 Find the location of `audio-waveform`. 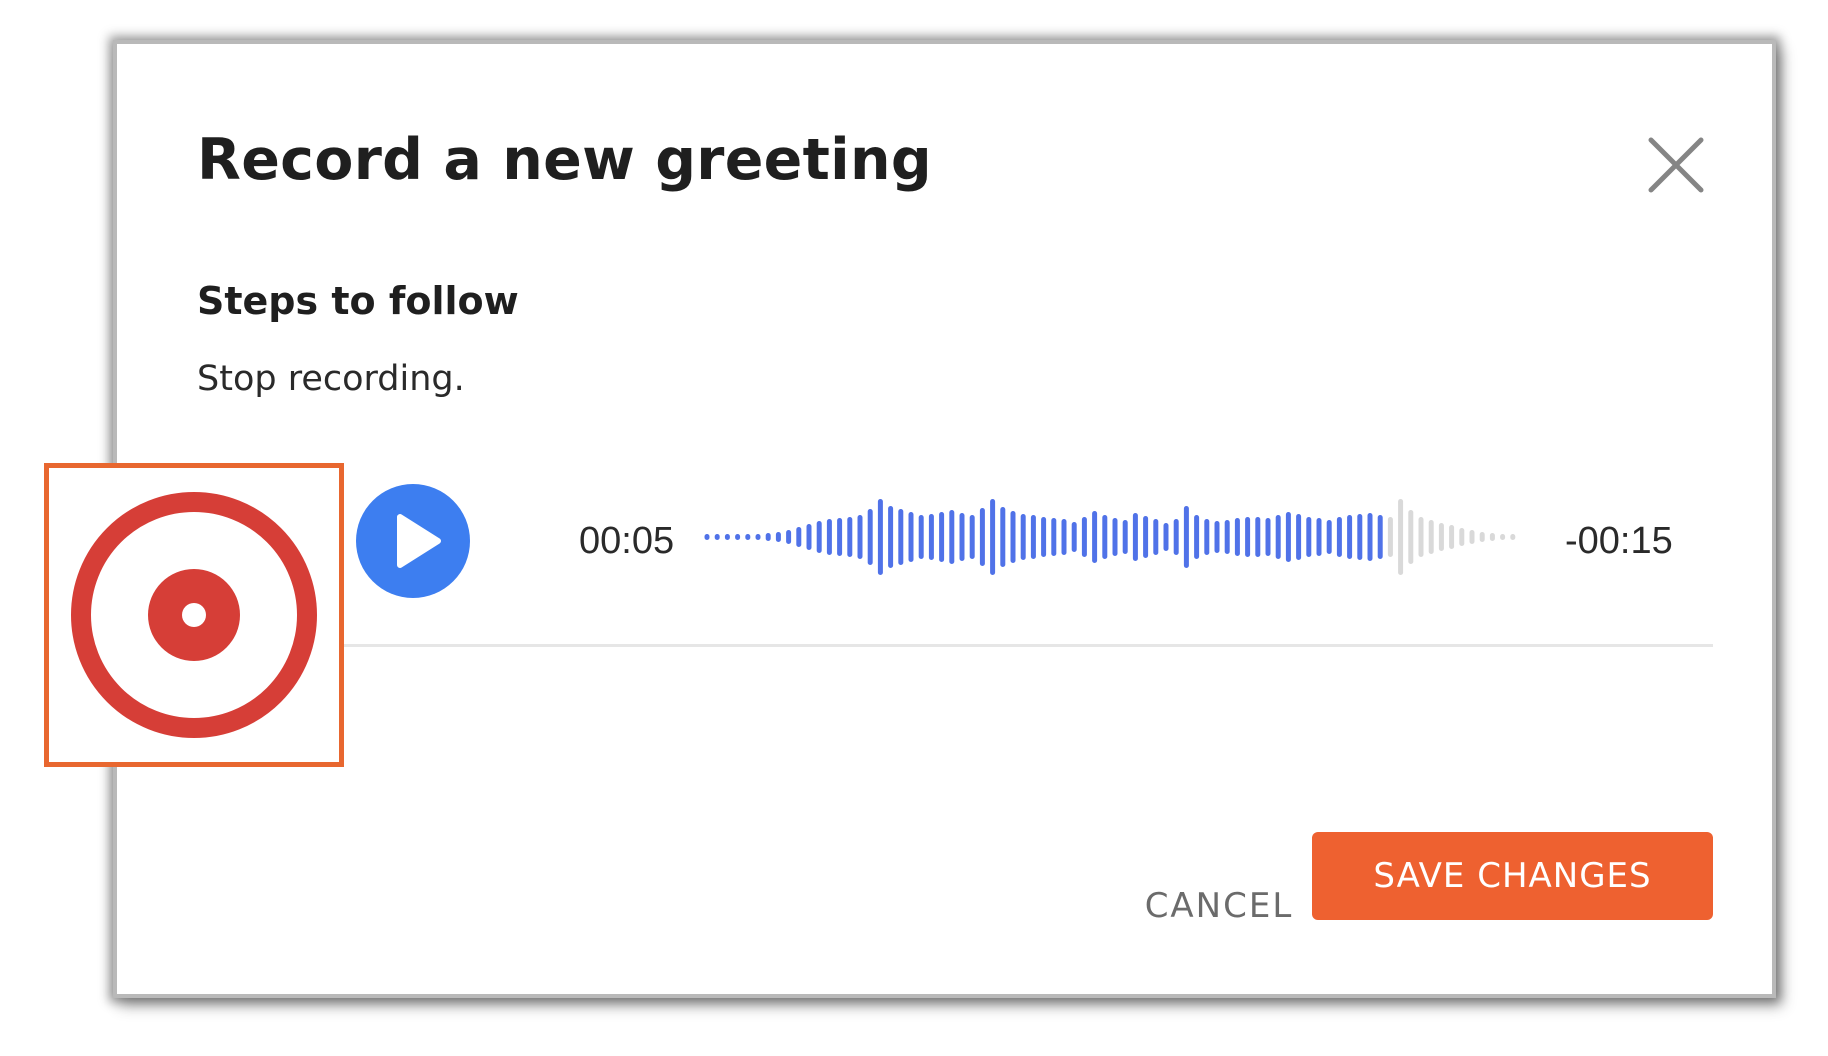

audio-waveform is located at coordinates (1125, 537).